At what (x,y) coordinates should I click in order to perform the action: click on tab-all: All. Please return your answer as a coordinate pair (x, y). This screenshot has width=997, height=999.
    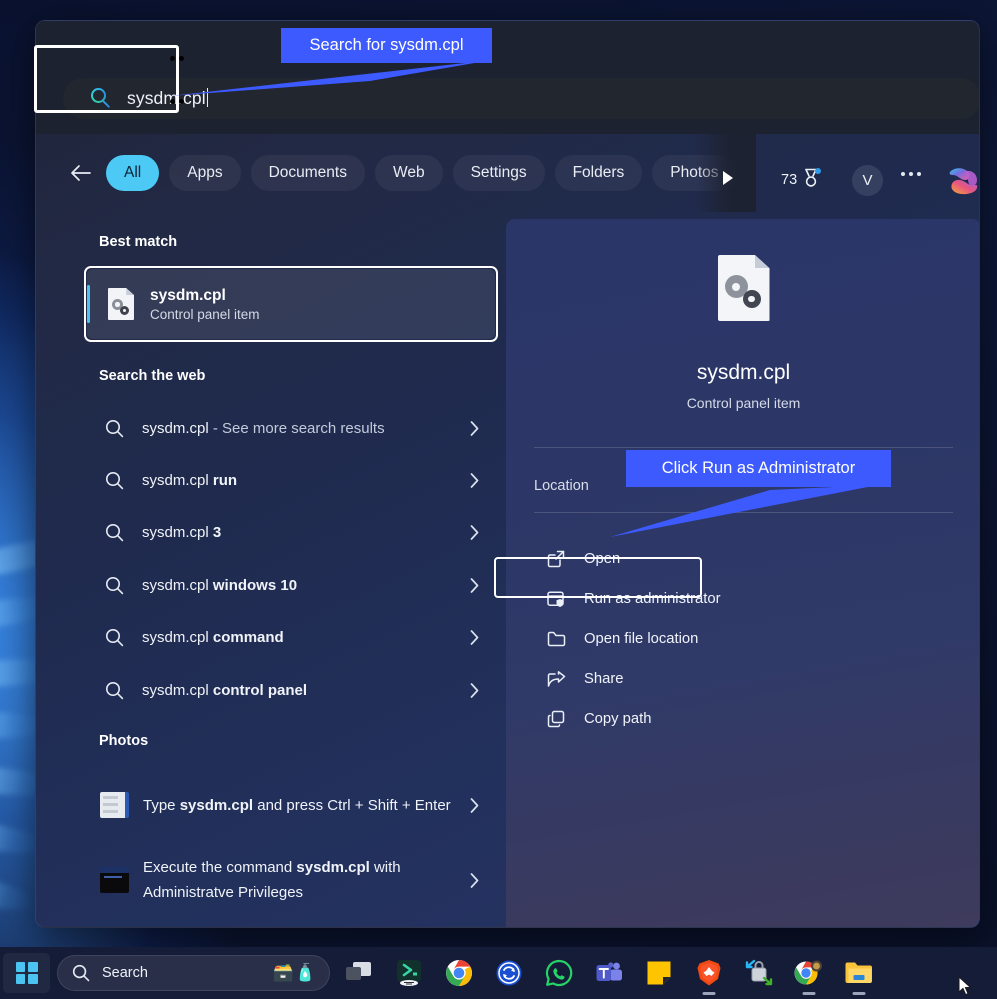
    Looking at the image, I should click on (133, 173).